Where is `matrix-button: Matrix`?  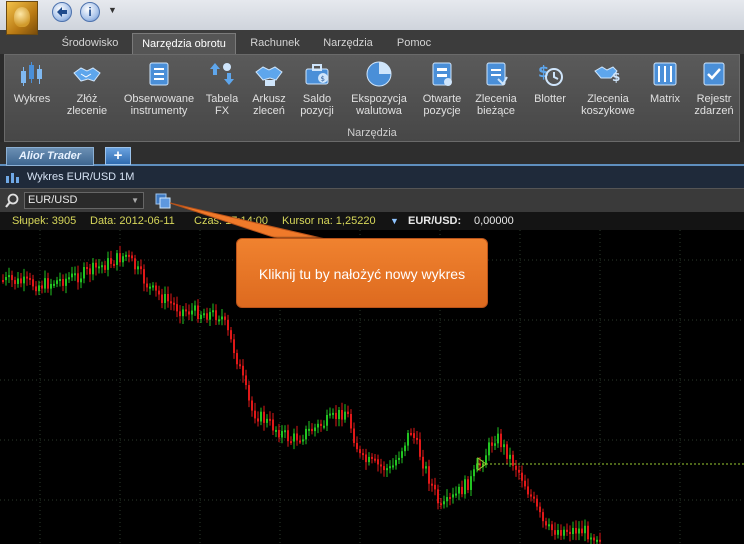
matrix-button: Matrix is located at coordinates (665, 82).